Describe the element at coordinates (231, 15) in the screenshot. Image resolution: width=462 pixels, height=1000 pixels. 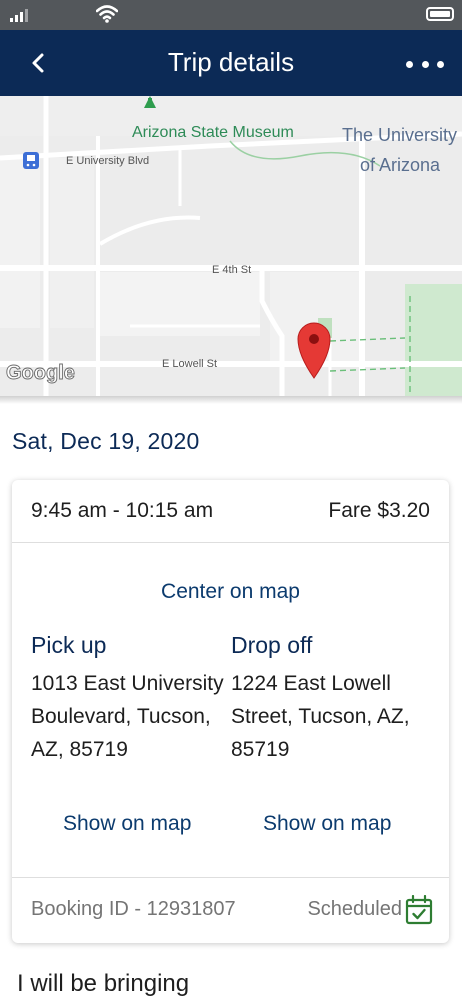
I see `status-bar` at that location.